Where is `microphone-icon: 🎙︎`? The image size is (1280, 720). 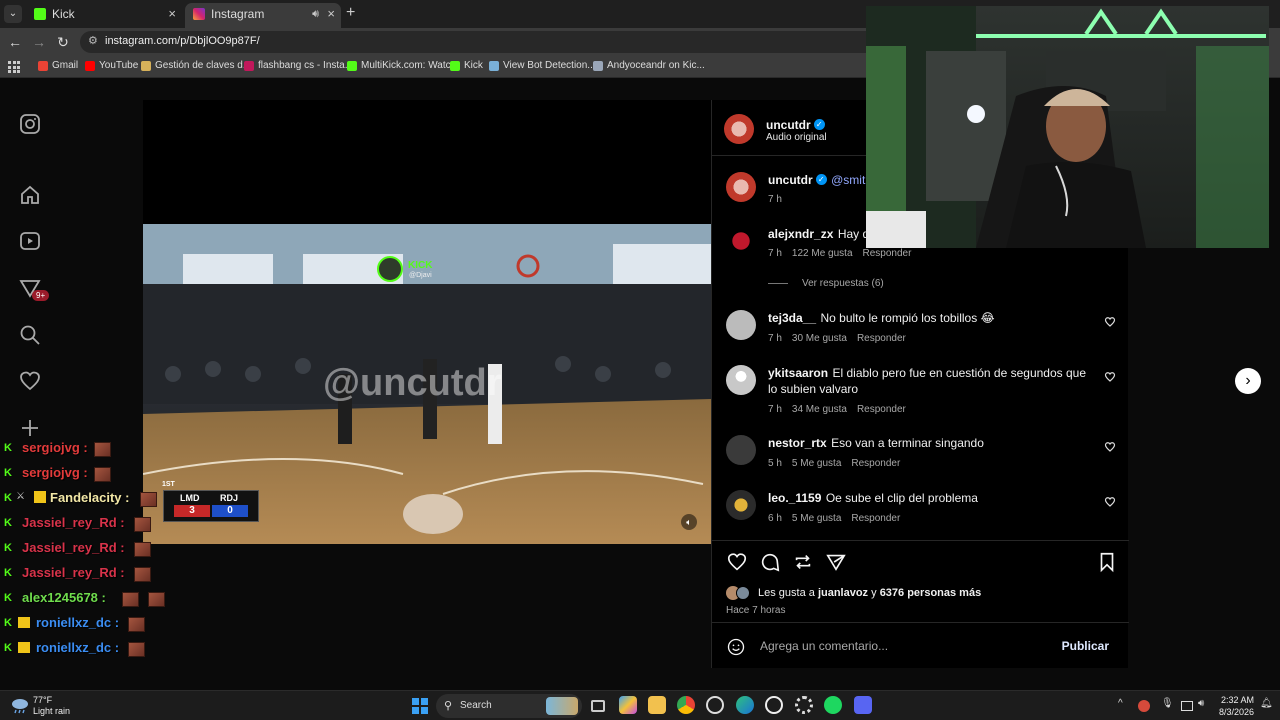
microphone-icon: 🎙︎ is located at coordinates (1167, 703).